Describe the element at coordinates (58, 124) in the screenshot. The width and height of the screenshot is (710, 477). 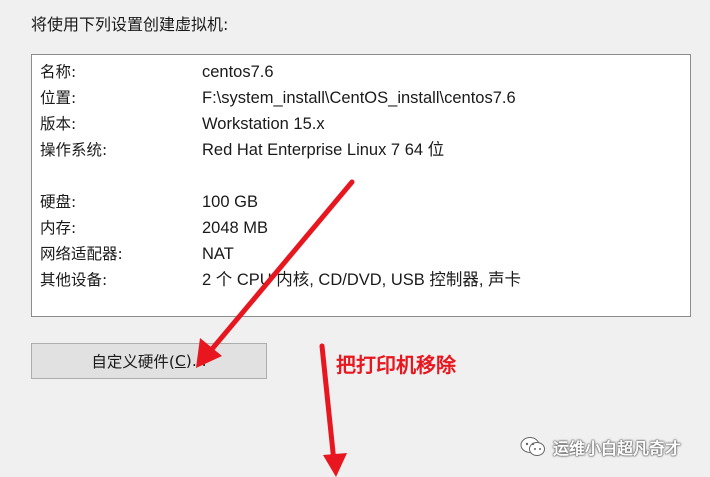
I see `summary-label: 版本:` at that location.